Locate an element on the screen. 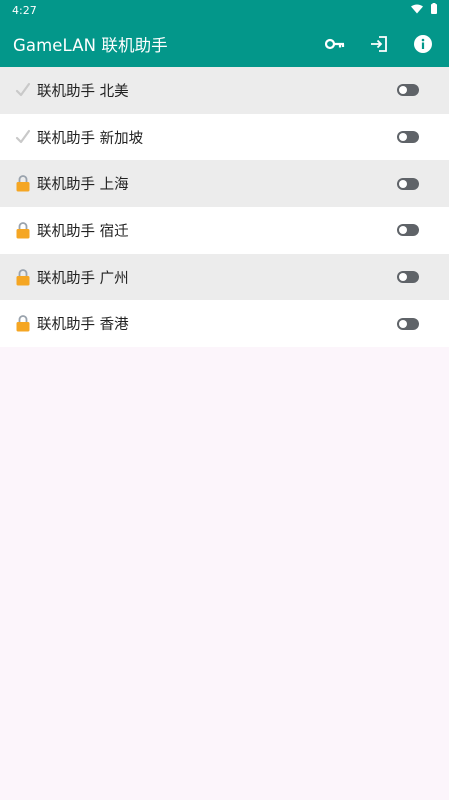 The width and height of the screenshot is (449, 800). status-icons is located at coordinates (424, 10).